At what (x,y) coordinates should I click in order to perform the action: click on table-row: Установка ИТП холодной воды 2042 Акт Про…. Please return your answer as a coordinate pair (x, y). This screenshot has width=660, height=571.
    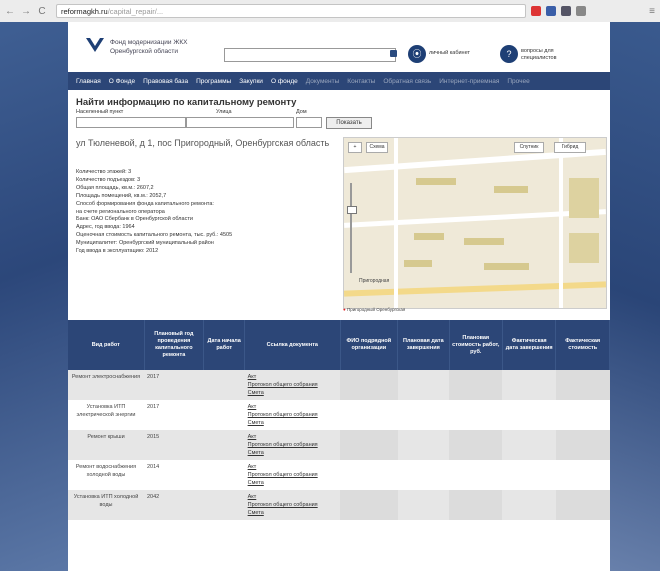
    Looking at the image, I should click on (339, 505).